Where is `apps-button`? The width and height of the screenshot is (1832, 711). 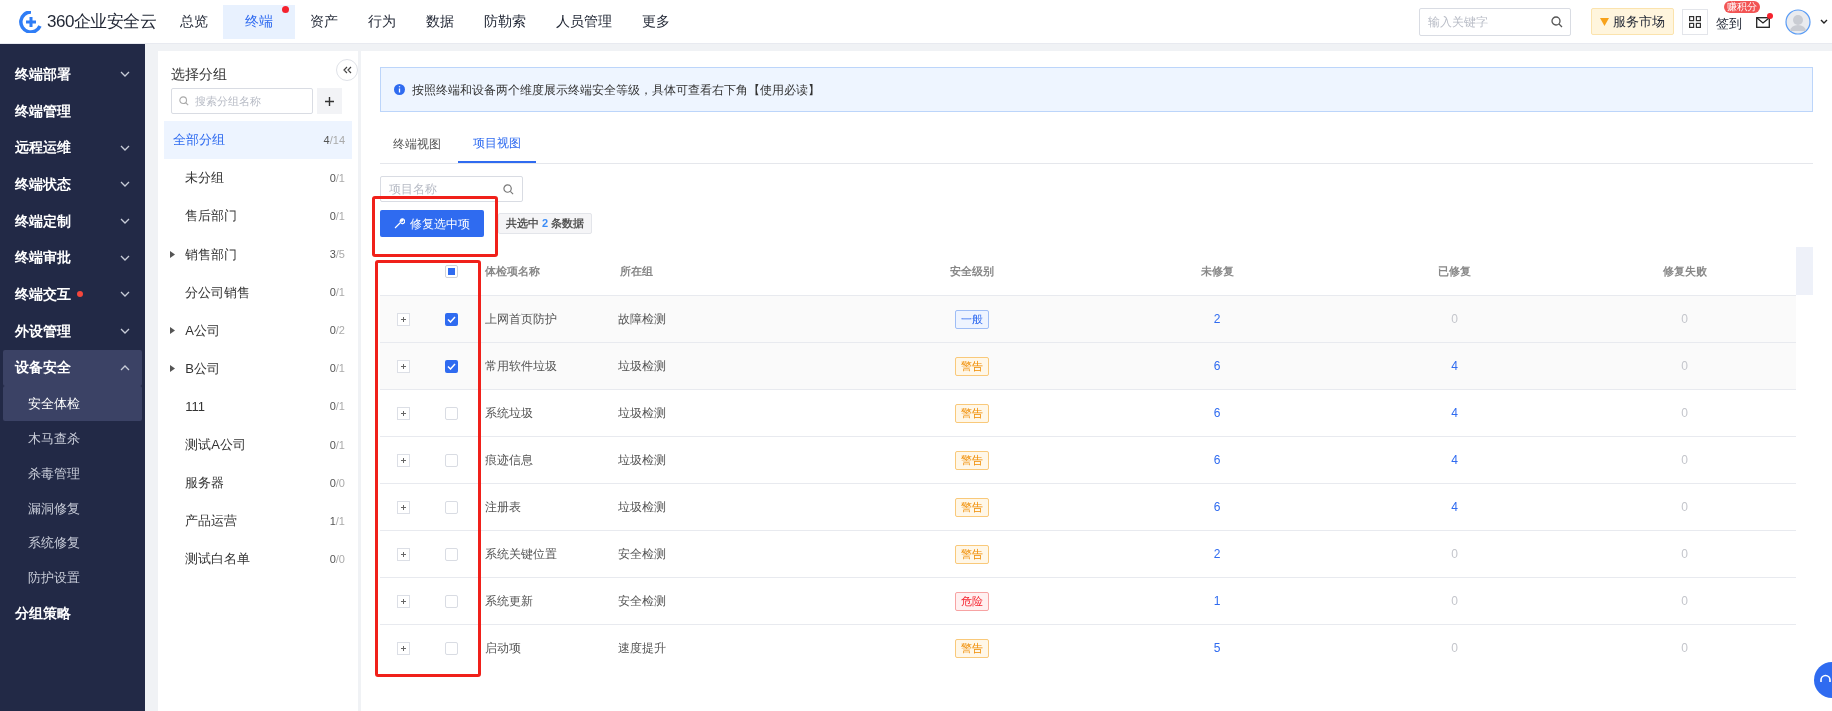
apps-button is located at coordinates (1695, 21).